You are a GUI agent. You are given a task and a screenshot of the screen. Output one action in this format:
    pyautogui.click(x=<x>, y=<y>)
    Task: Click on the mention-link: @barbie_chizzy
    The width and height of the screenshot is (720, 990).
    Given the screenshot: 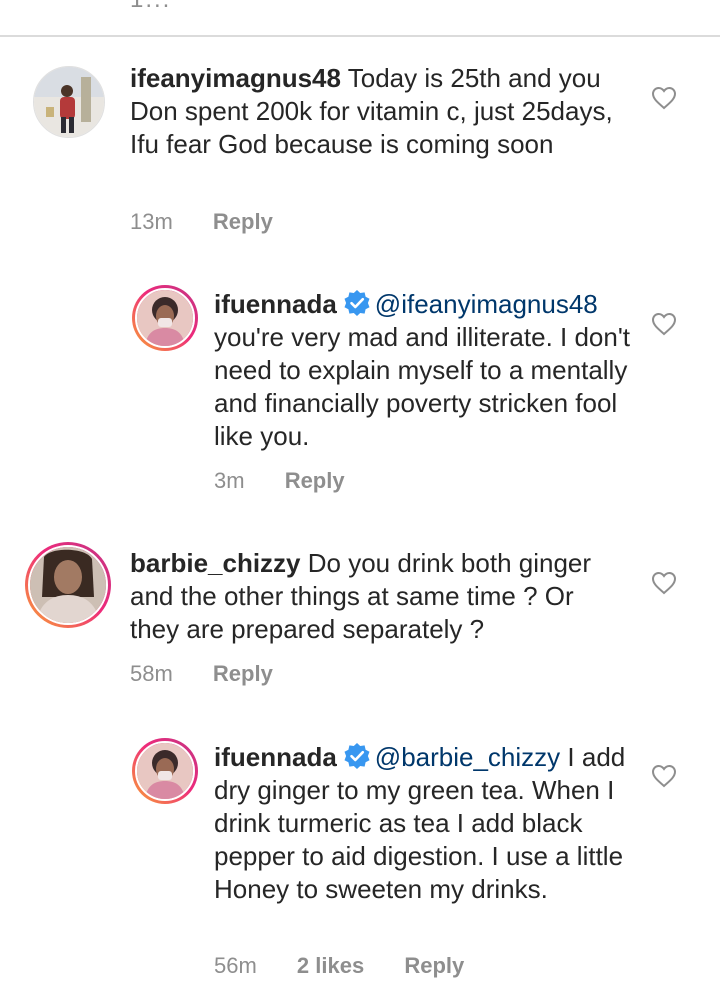 What is the action you would take?
    pyautogui.click(x=467, y=757)
    